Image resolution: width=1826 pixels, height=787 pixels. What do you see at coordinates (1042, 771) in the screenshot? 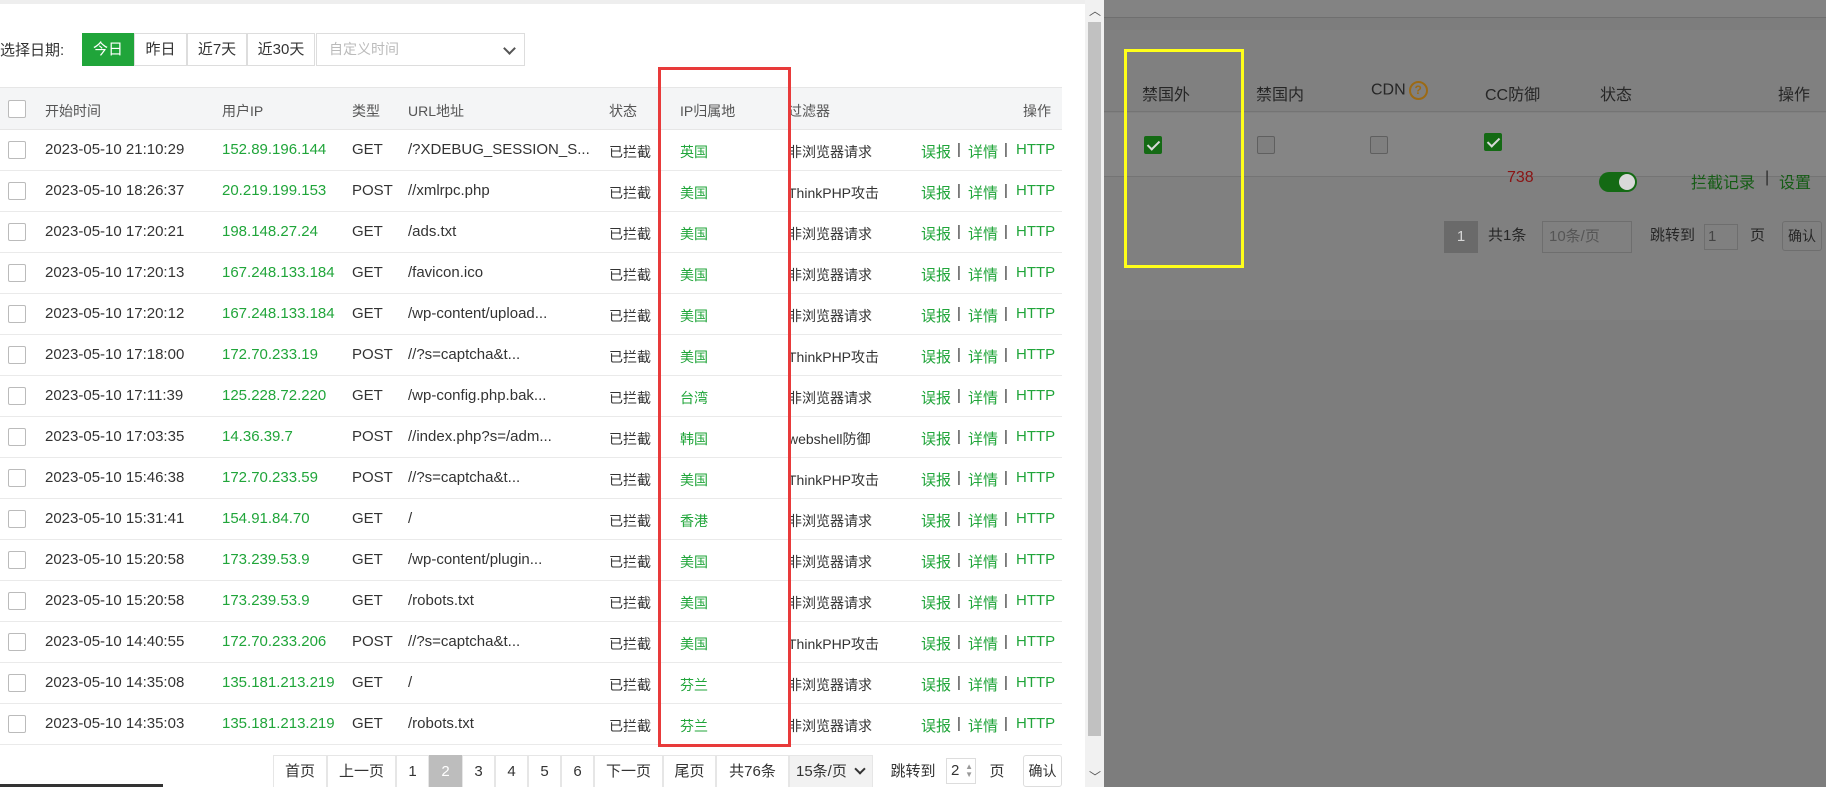
I see `pager-confirm-button: 确认` at bounding box center [1042, 771].